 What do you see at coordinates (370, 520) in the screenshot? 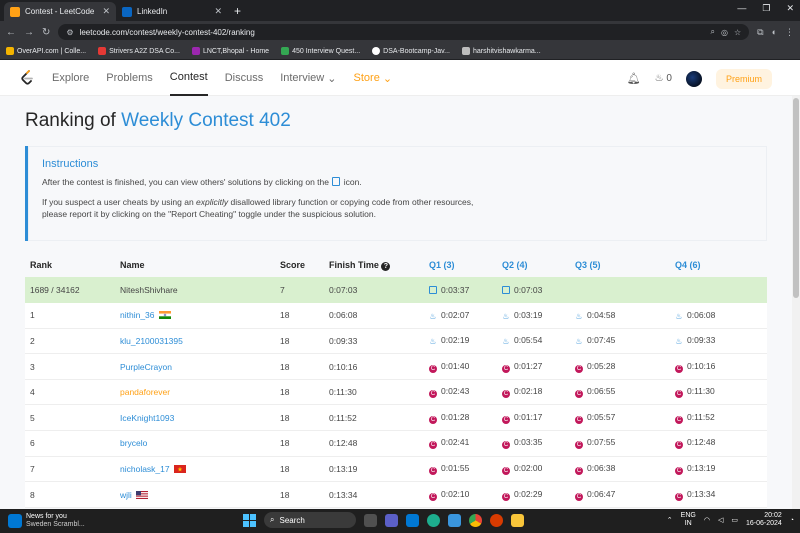
I see `task-view-icon` at bounding box center [370, 520].